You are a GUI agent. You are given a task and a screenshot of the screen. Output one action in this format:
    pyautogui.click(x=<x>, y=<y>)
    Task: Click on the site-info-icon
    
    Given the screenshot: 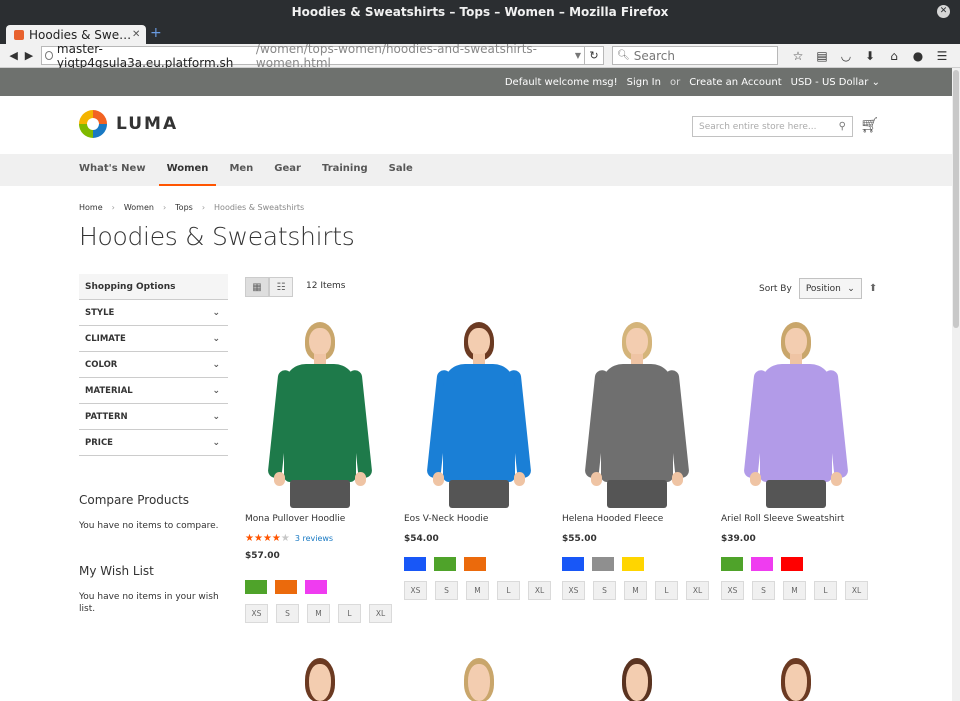 What is the action you would take?
    pyautogui.click(x=48, y=55)
    